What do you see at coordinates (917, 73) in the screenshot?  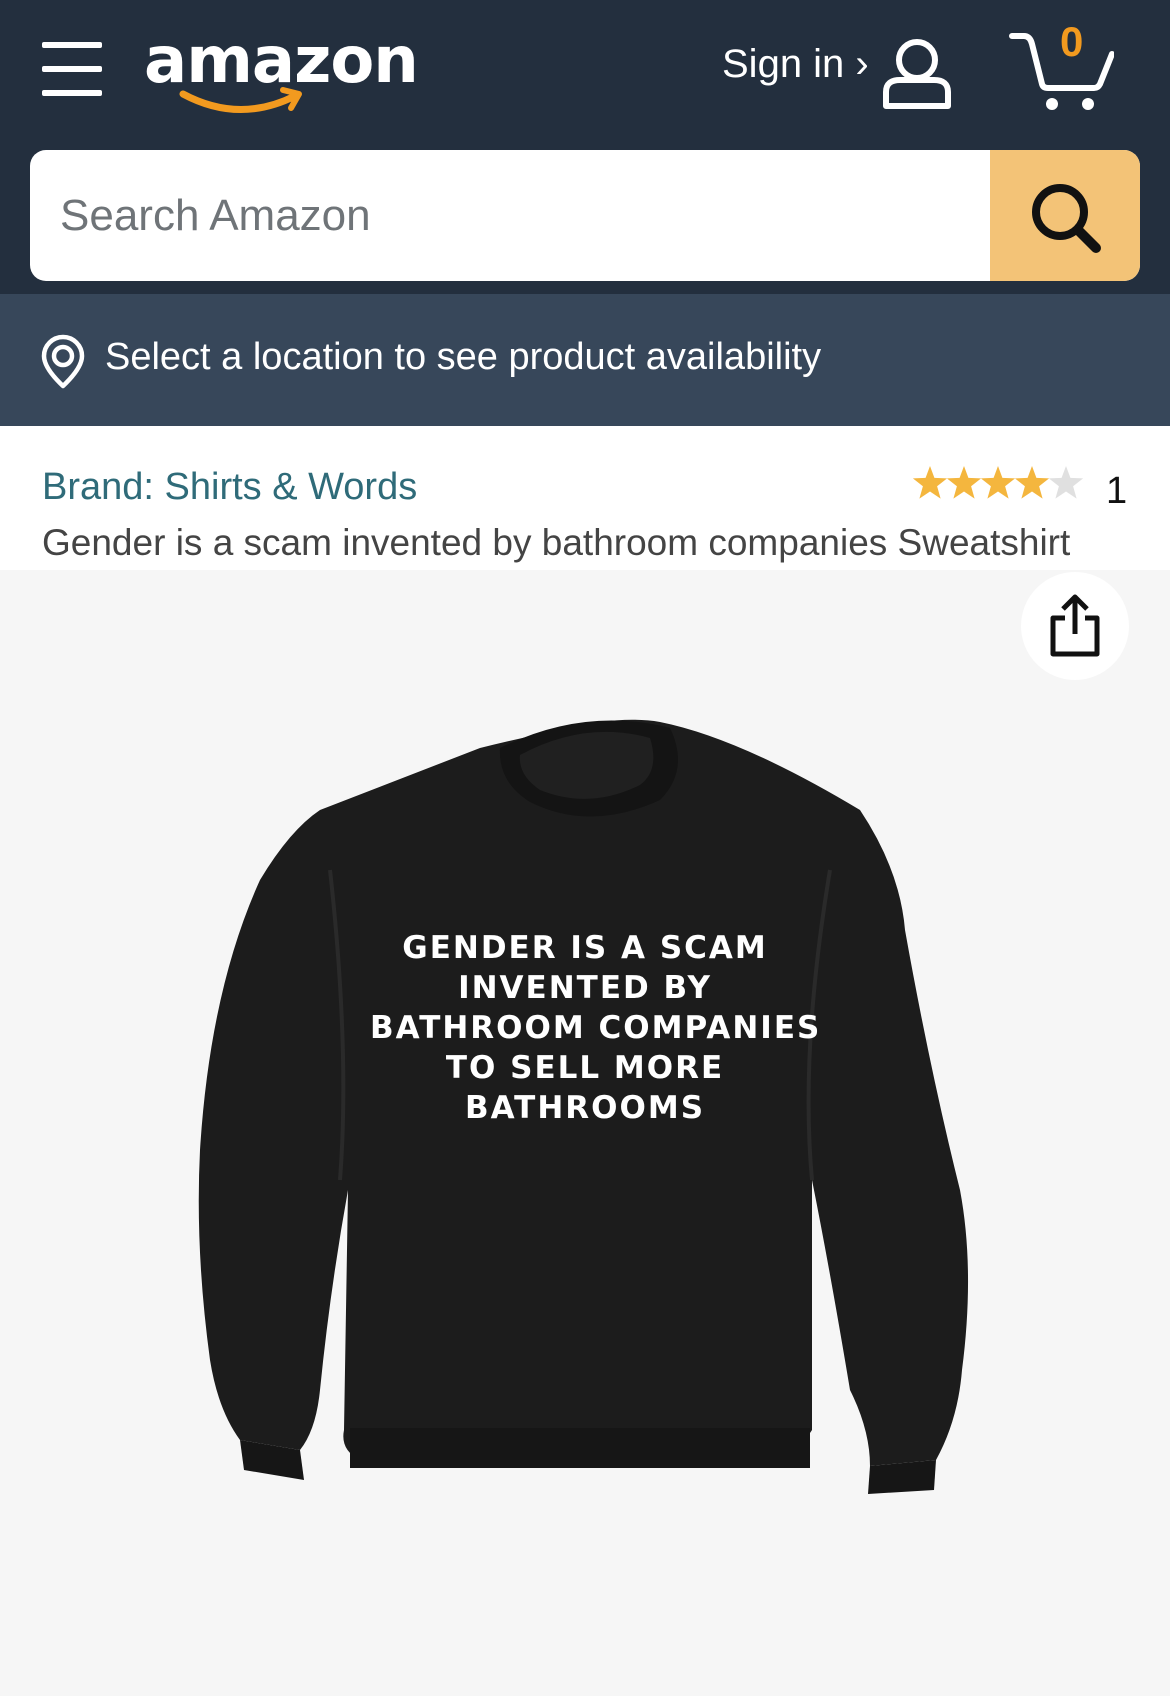 I see `user-icon` at bounding box center [917, 73].